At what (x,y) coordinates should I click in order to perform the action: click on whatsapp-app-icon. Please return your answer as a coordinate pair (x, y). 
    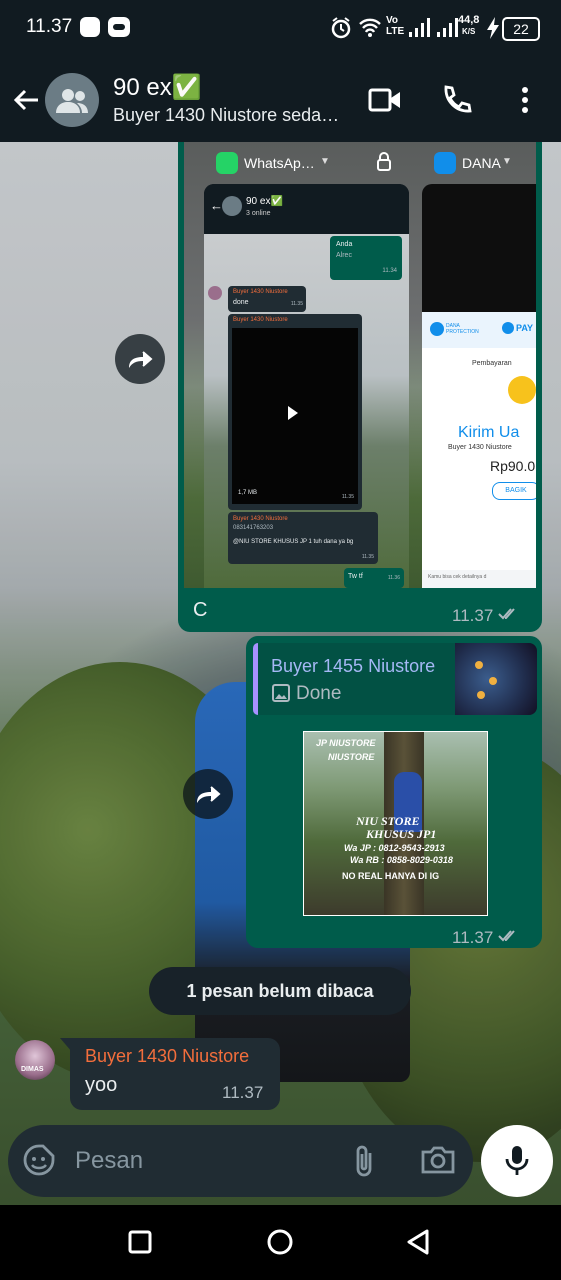
    Looking at the image, I should click on (227, 163).